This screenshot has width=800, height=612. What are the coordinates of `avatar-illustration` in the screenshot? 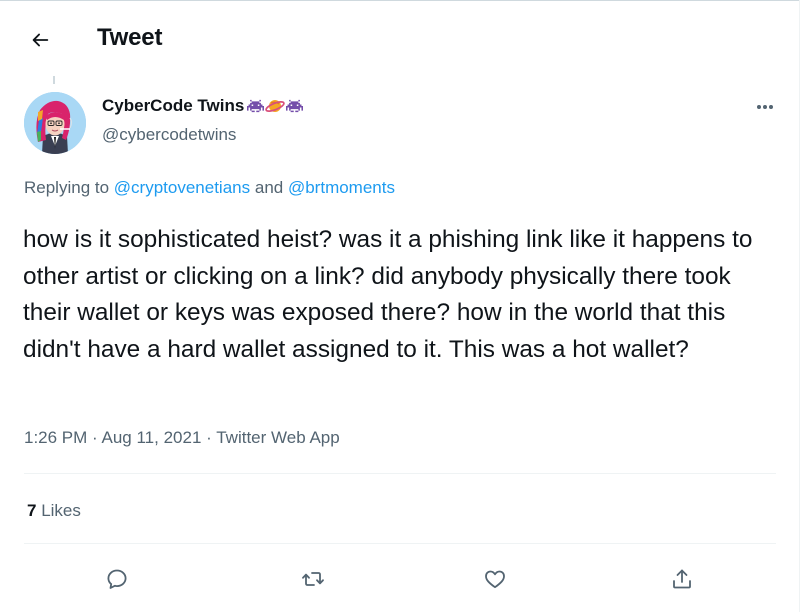 It's located at (55, 123).